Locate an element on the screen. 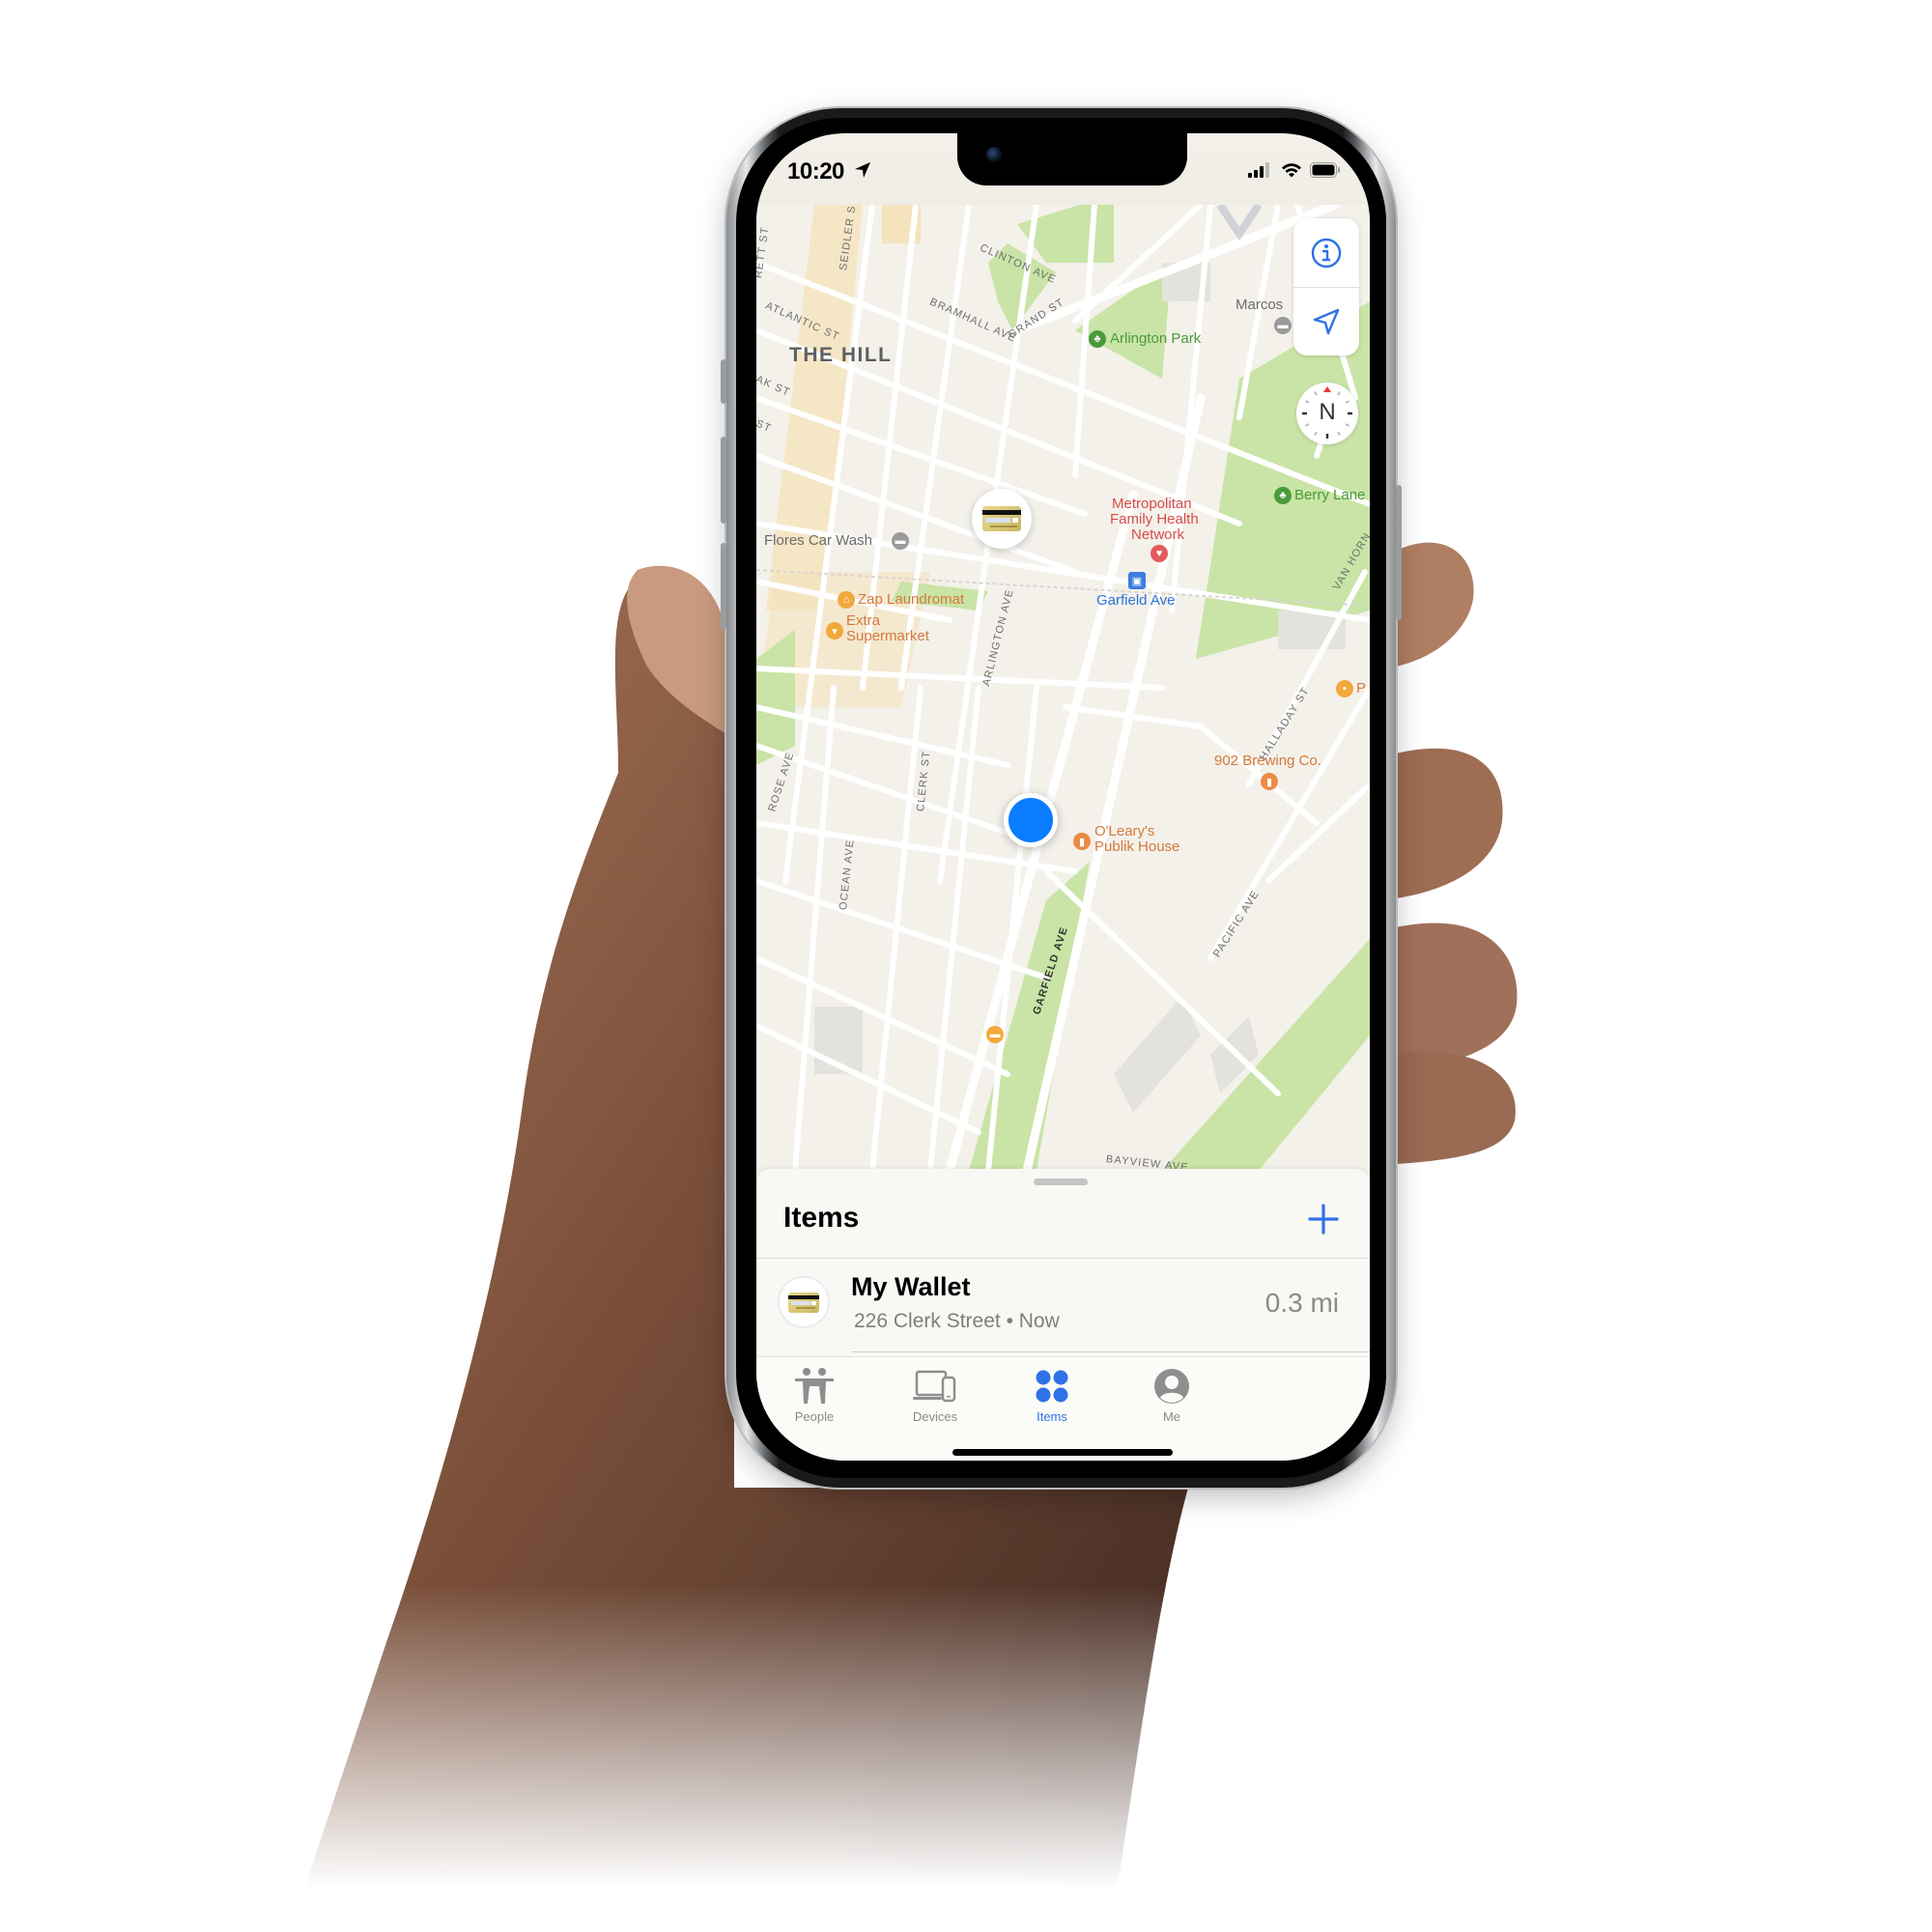 The width and height of the screenshot is (1932, 1932). poi-label: Berry Lane is located at coordinates (1330, 495).